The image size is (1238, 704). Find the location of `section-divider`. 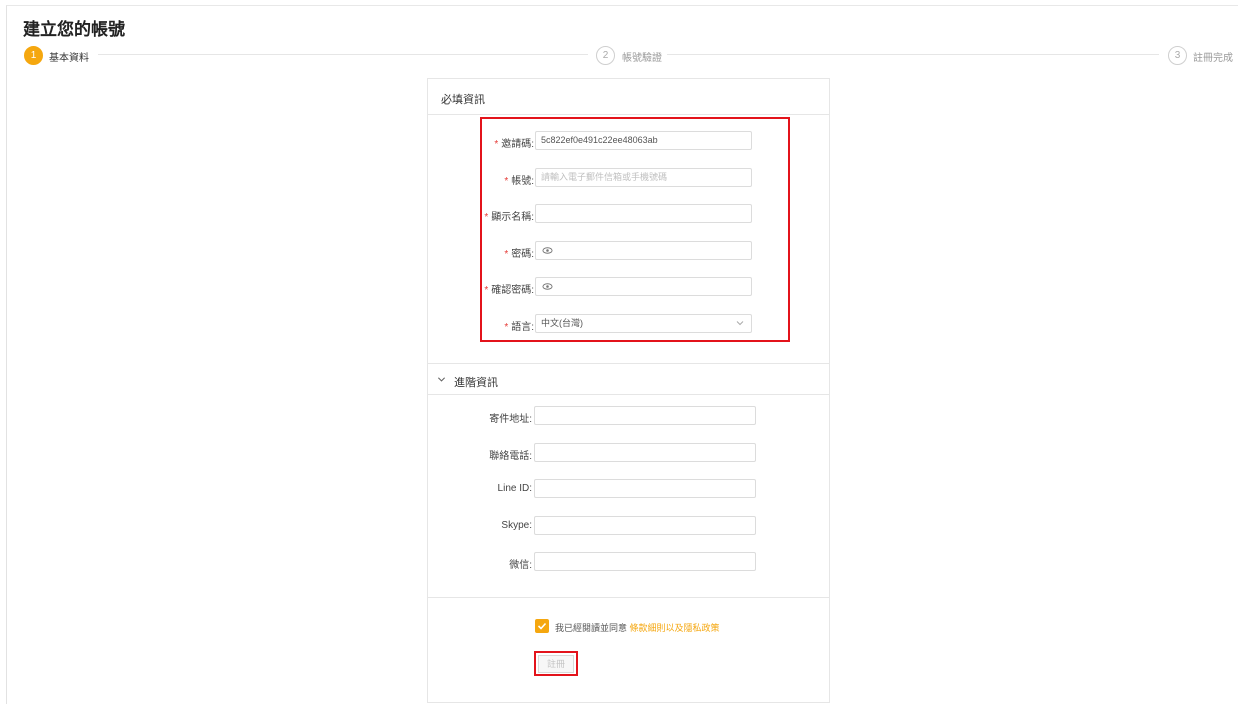

section-divider is located at coordinates (628, 597).